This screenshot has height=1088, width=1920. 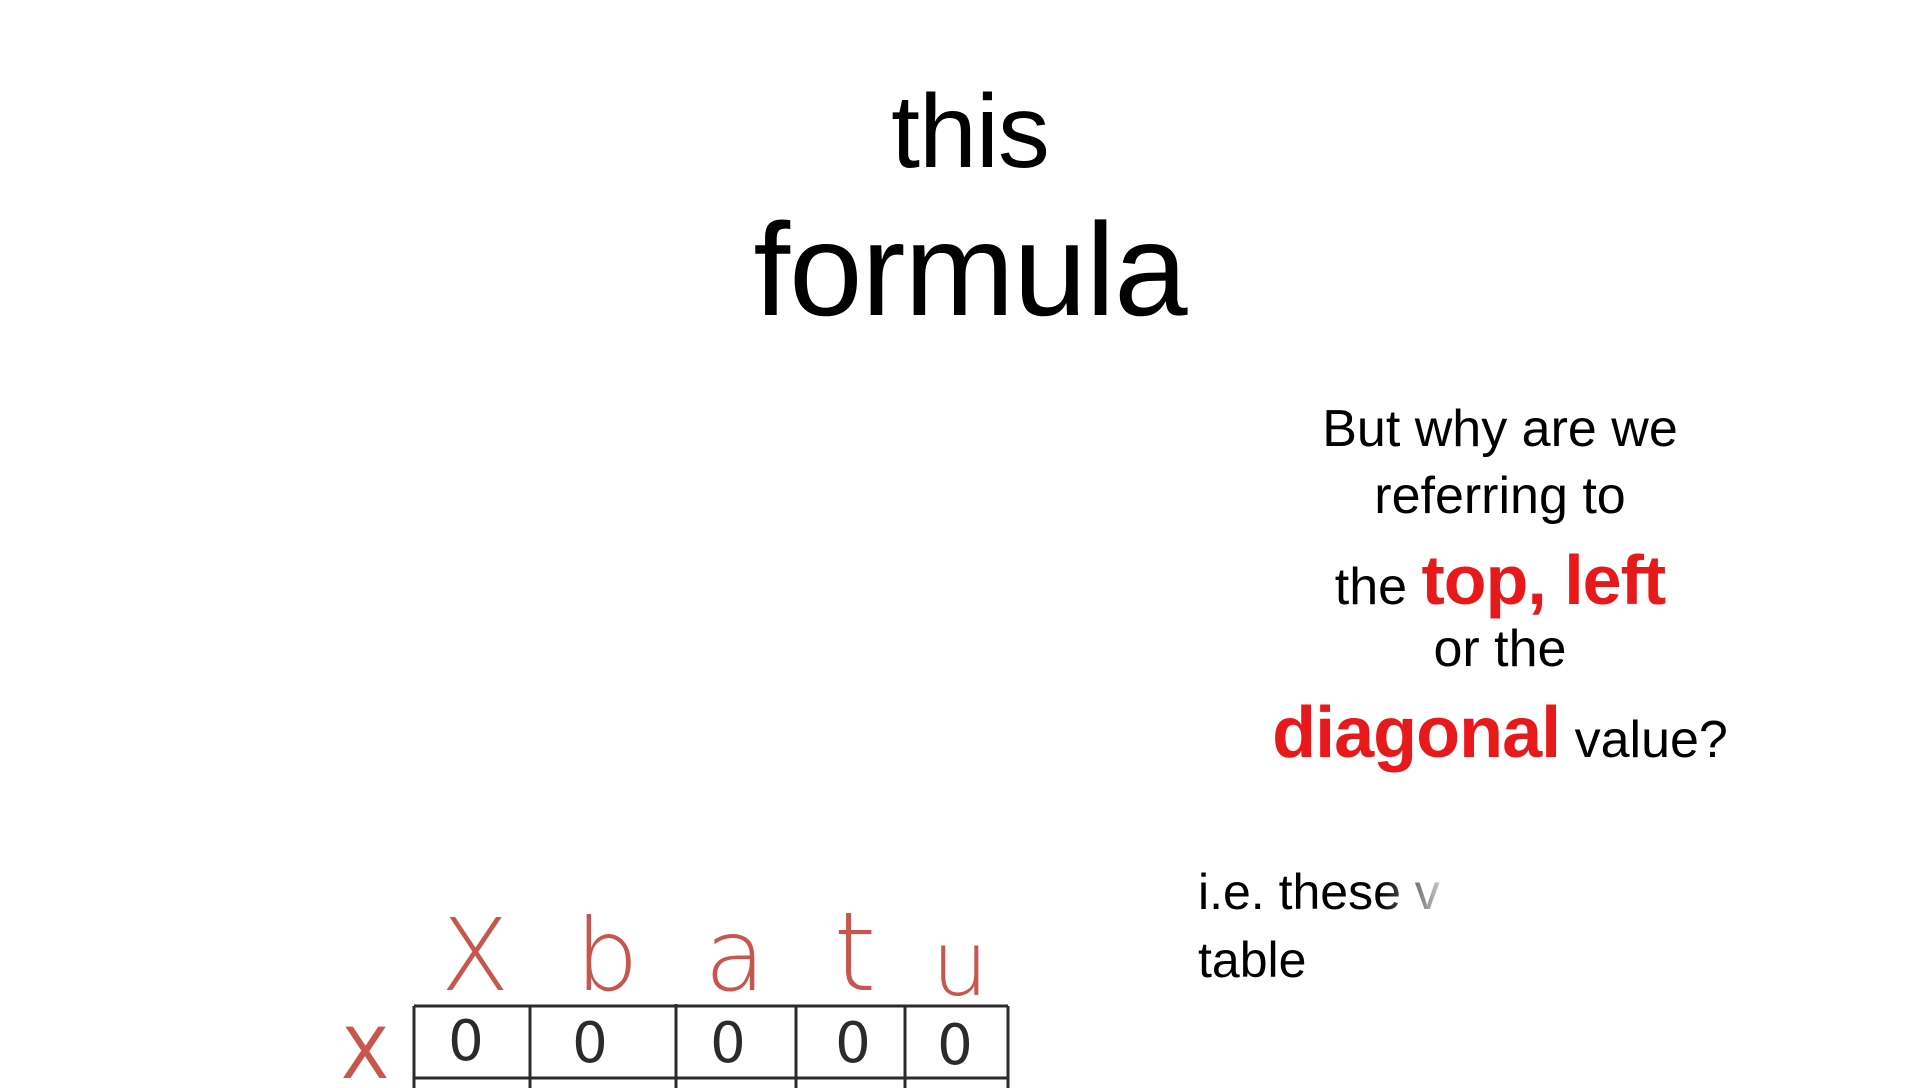 What do you see at coordinates (1416, 733) in the screenshot?
I see `highlight-diagonal: diagonal` at bounding box center [1416, 733].